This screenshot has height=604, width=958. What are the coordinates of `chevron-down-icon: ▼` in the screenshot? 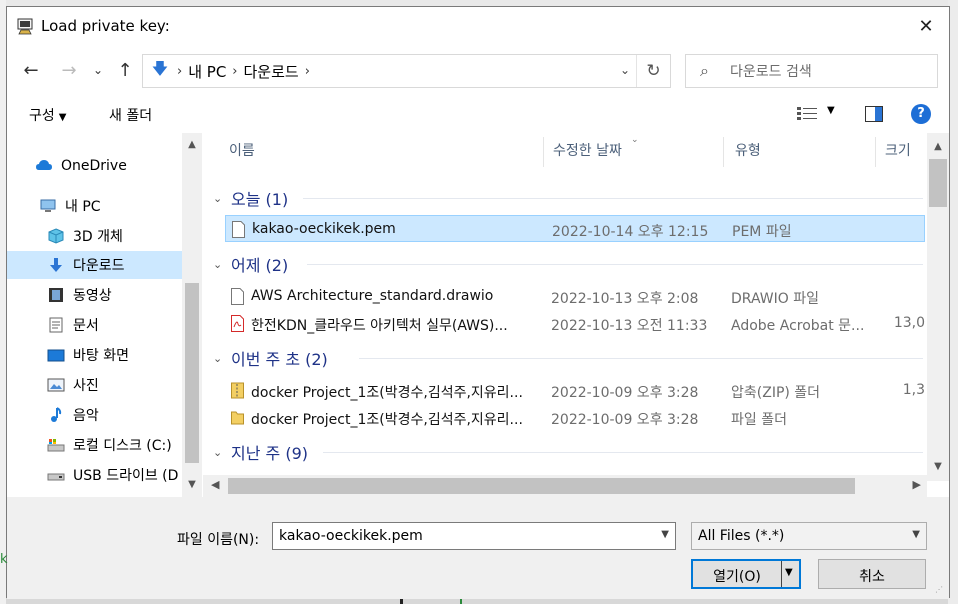 It's located at (665, 534).